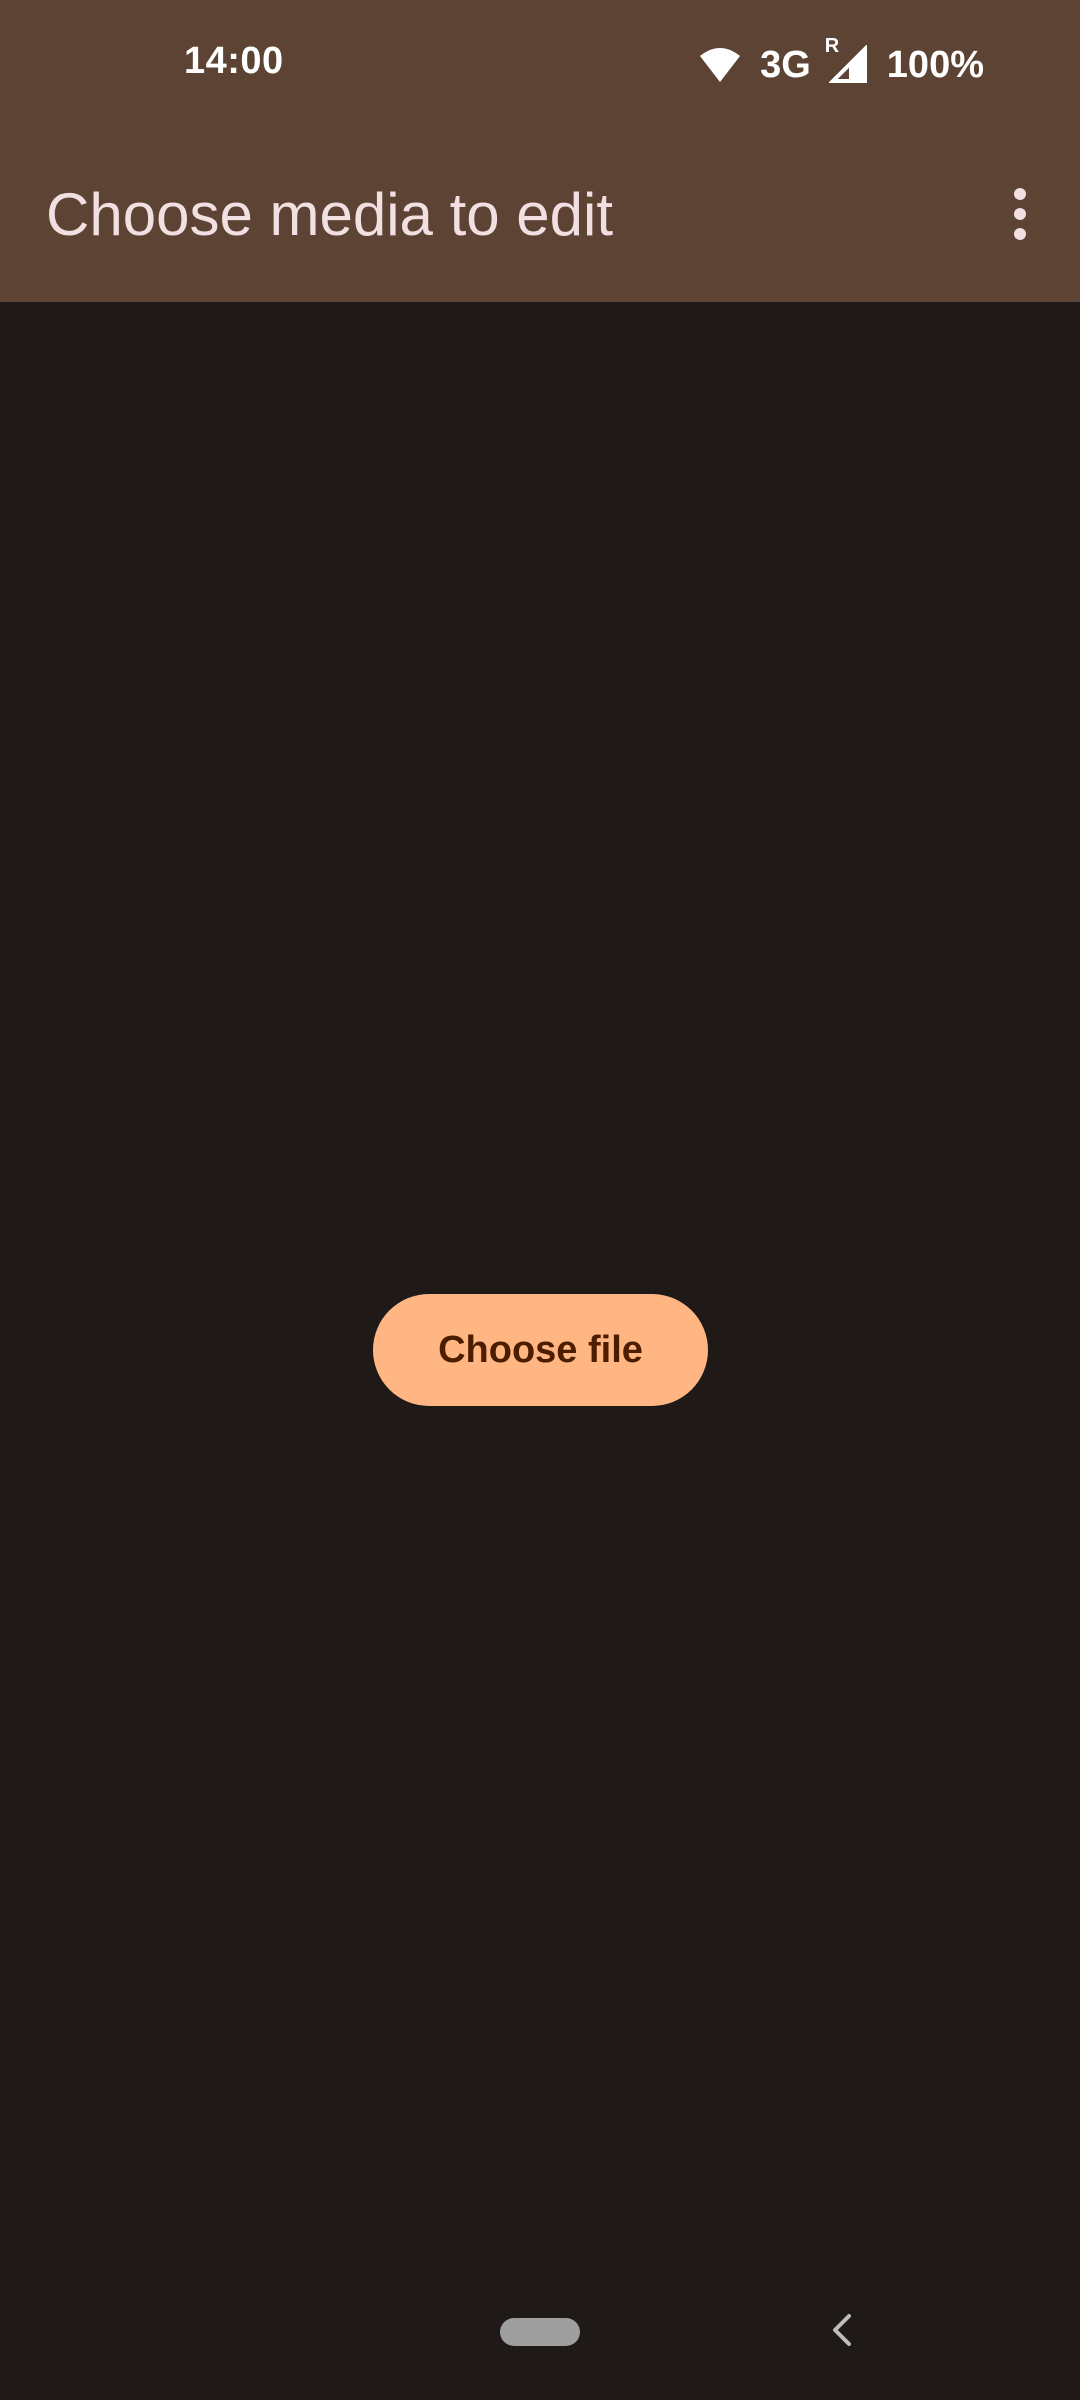  What do you see at coordinates (234, 61) in the screenshot?
I see `status-time: 14:00` at bounding box center [234, 61].